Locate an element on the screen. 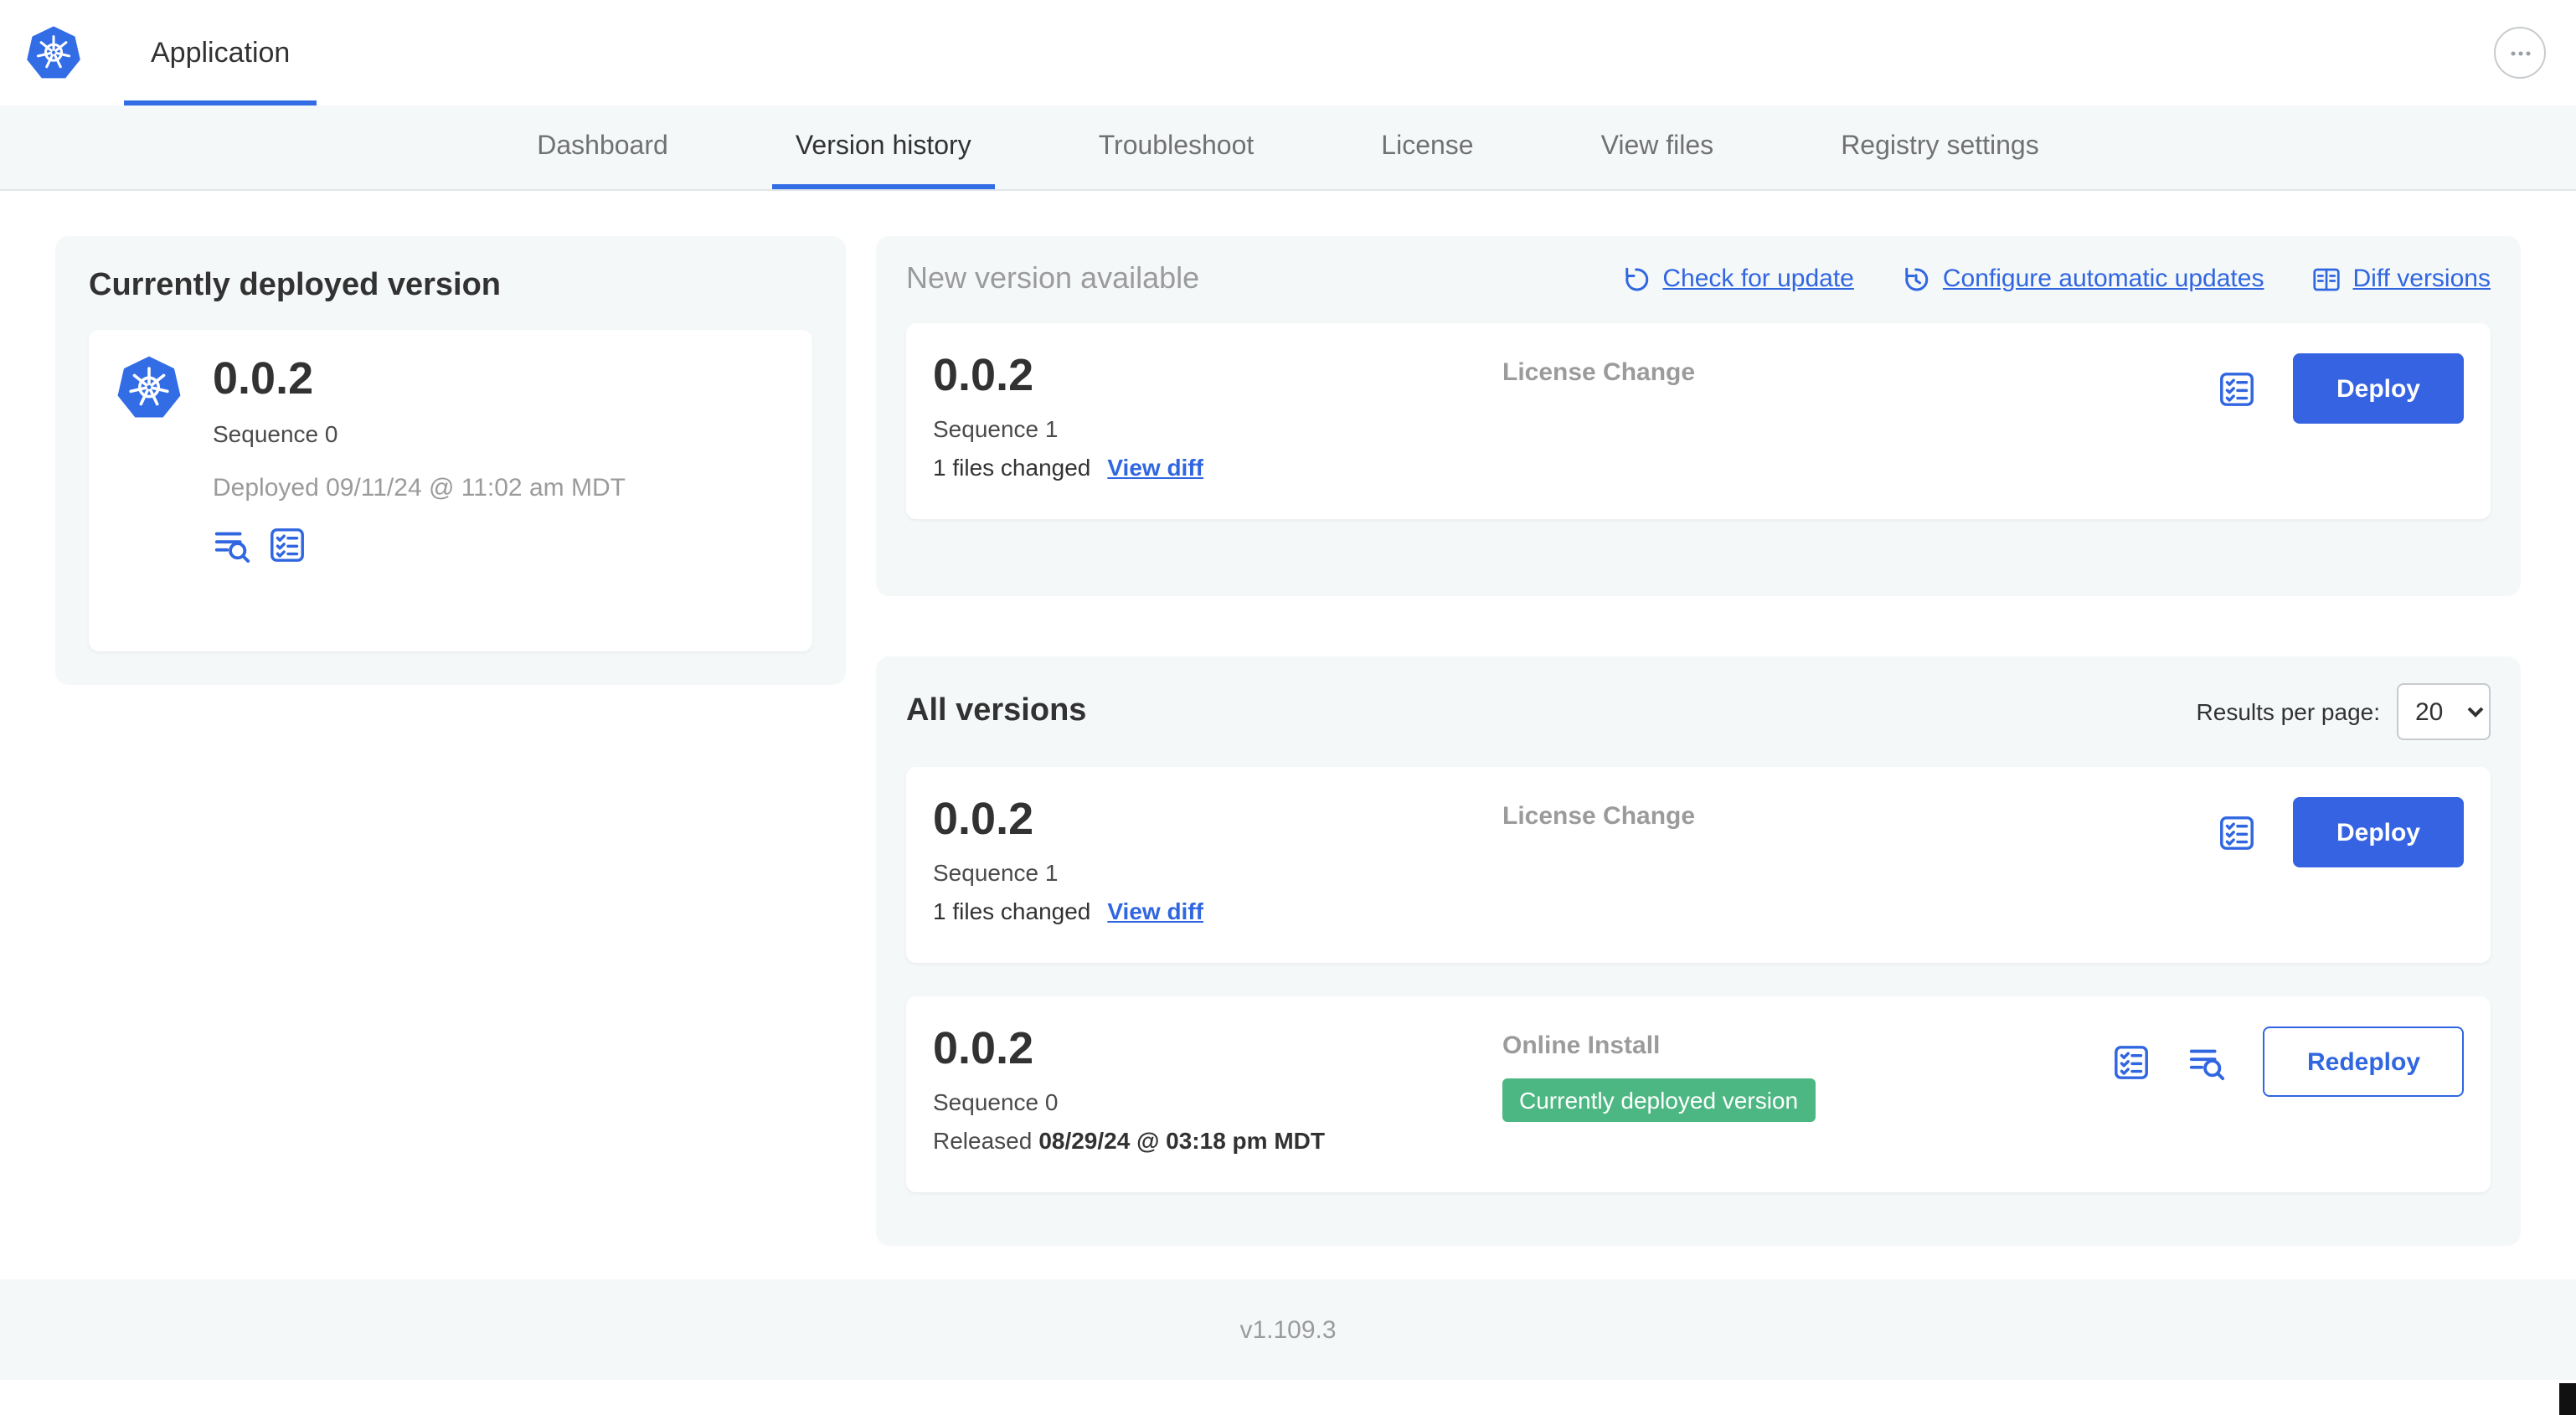 This screenshot has width=2576, height=1415. tab-license: License is located at coordinates (1427, 147).